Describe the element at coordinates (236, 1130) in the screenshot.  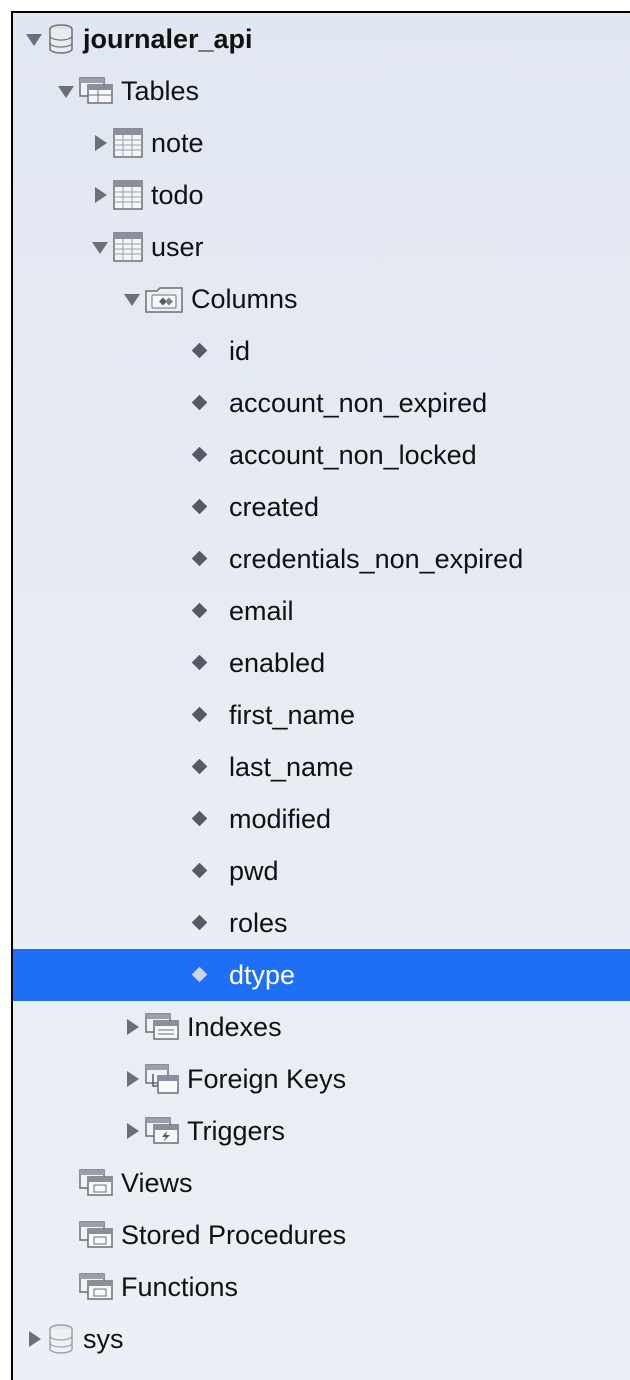
I see `tree-item-label: Triggers` at that location.